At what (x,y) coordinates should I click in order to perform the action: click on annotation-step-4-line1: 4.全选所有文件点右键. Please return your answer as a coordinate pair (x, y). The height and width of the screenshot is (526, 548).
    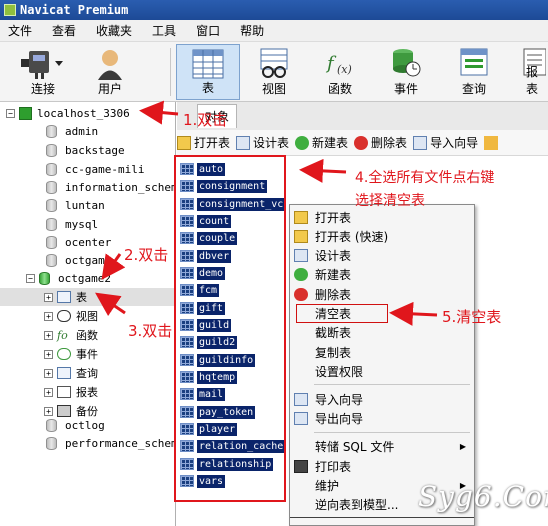
    Looking at the image, I should click on (425, 178).